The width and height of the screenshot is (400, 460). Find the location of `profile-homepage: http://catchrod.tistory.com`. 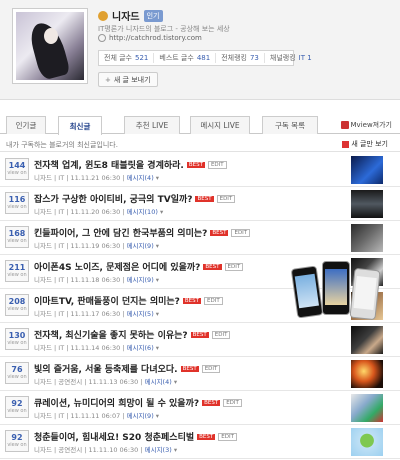

profile-homepage: http://catchrod.tistory.com is located at coordinates (150, 38).